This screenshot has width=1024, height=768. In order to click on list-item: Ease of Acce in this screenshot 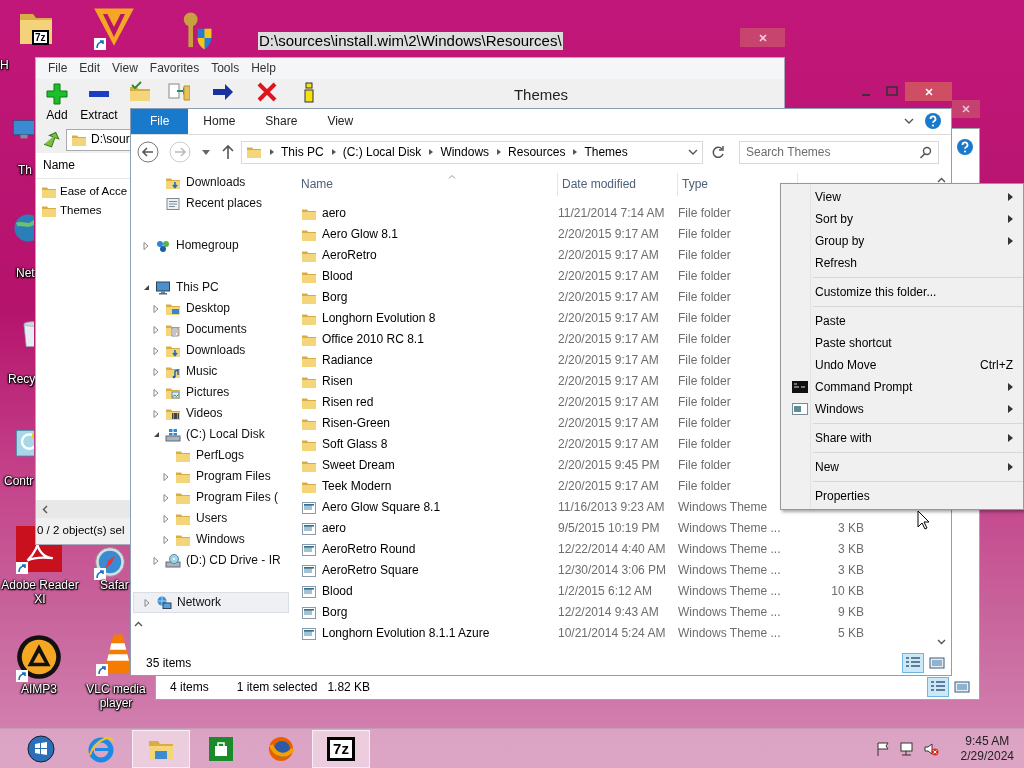, I will do `click(94, 191)`.